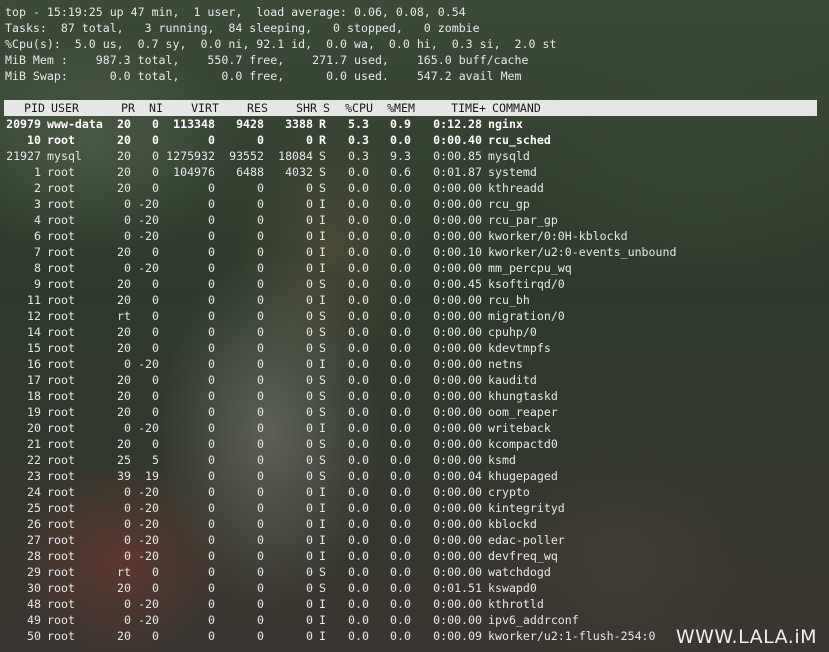 This screenshot has width=829, height=652. I want to click on process-pid-cell: 4, so click(37, 220).